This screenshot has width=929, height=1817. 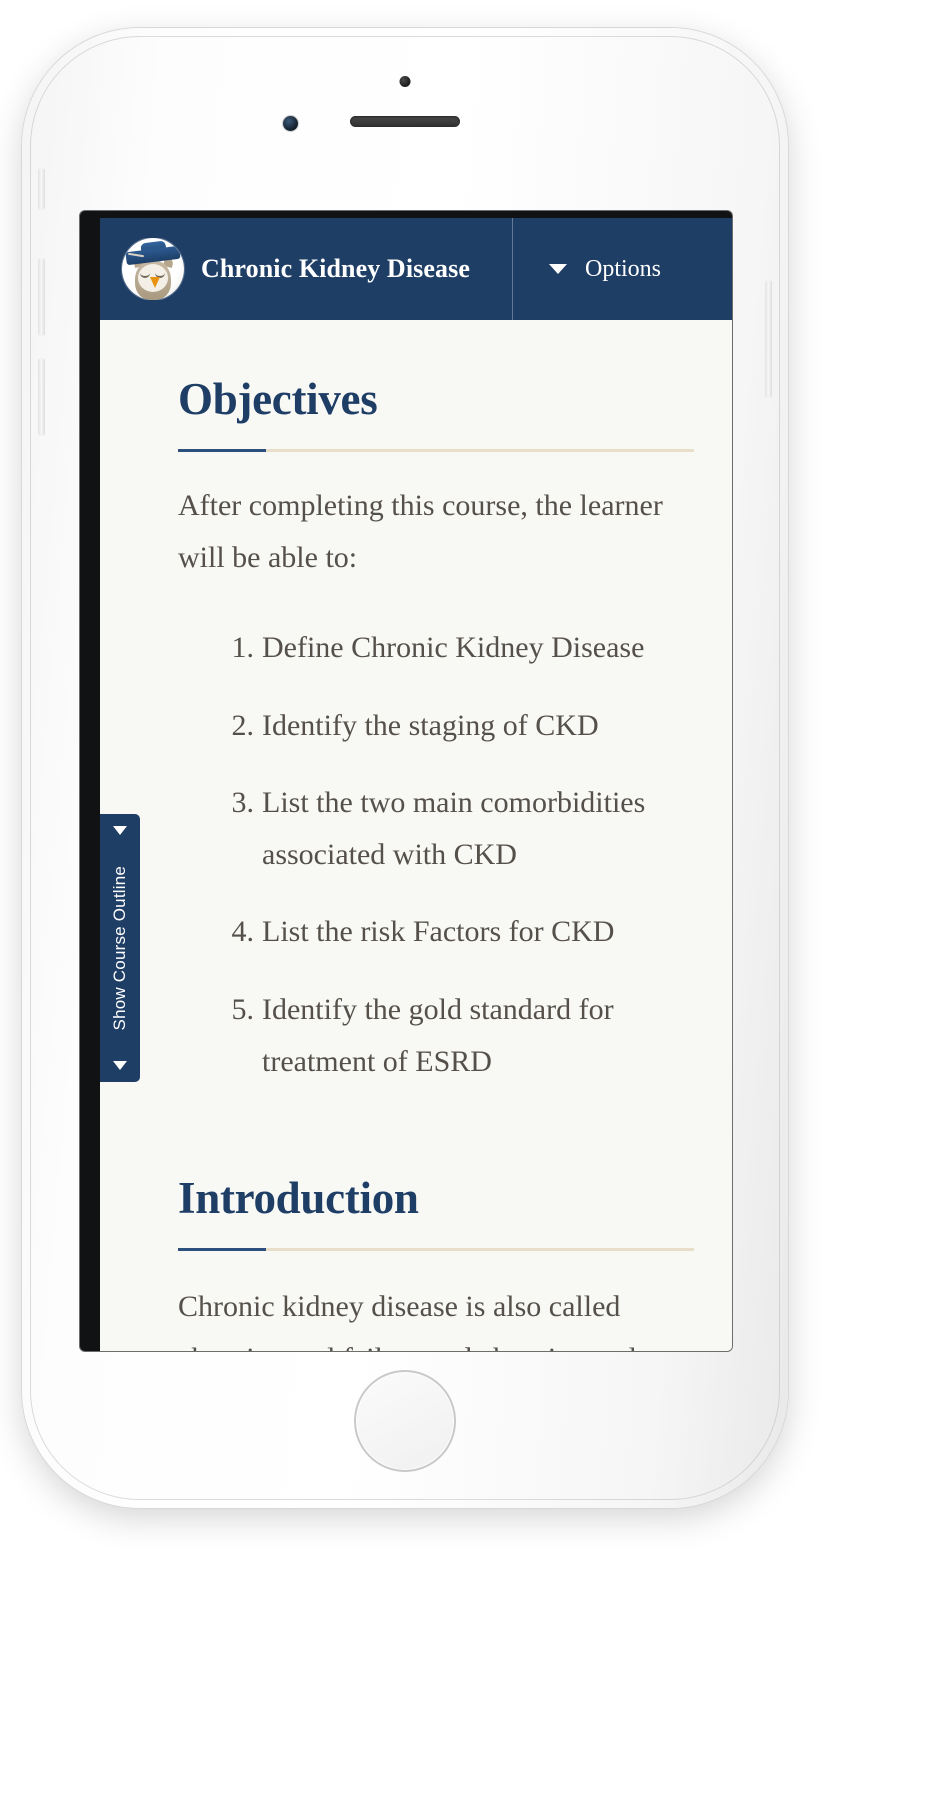 What do you see at coordinates (243, 932) in the screenshot?
I see `list-item-marker: 4.` at bounding box center [243, 932].